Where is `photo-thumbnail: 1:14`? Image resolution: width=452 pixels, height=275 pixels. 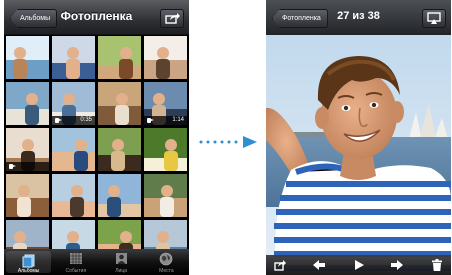 photo-thumbnail: 1:14 is located at coordinates (165, 103).